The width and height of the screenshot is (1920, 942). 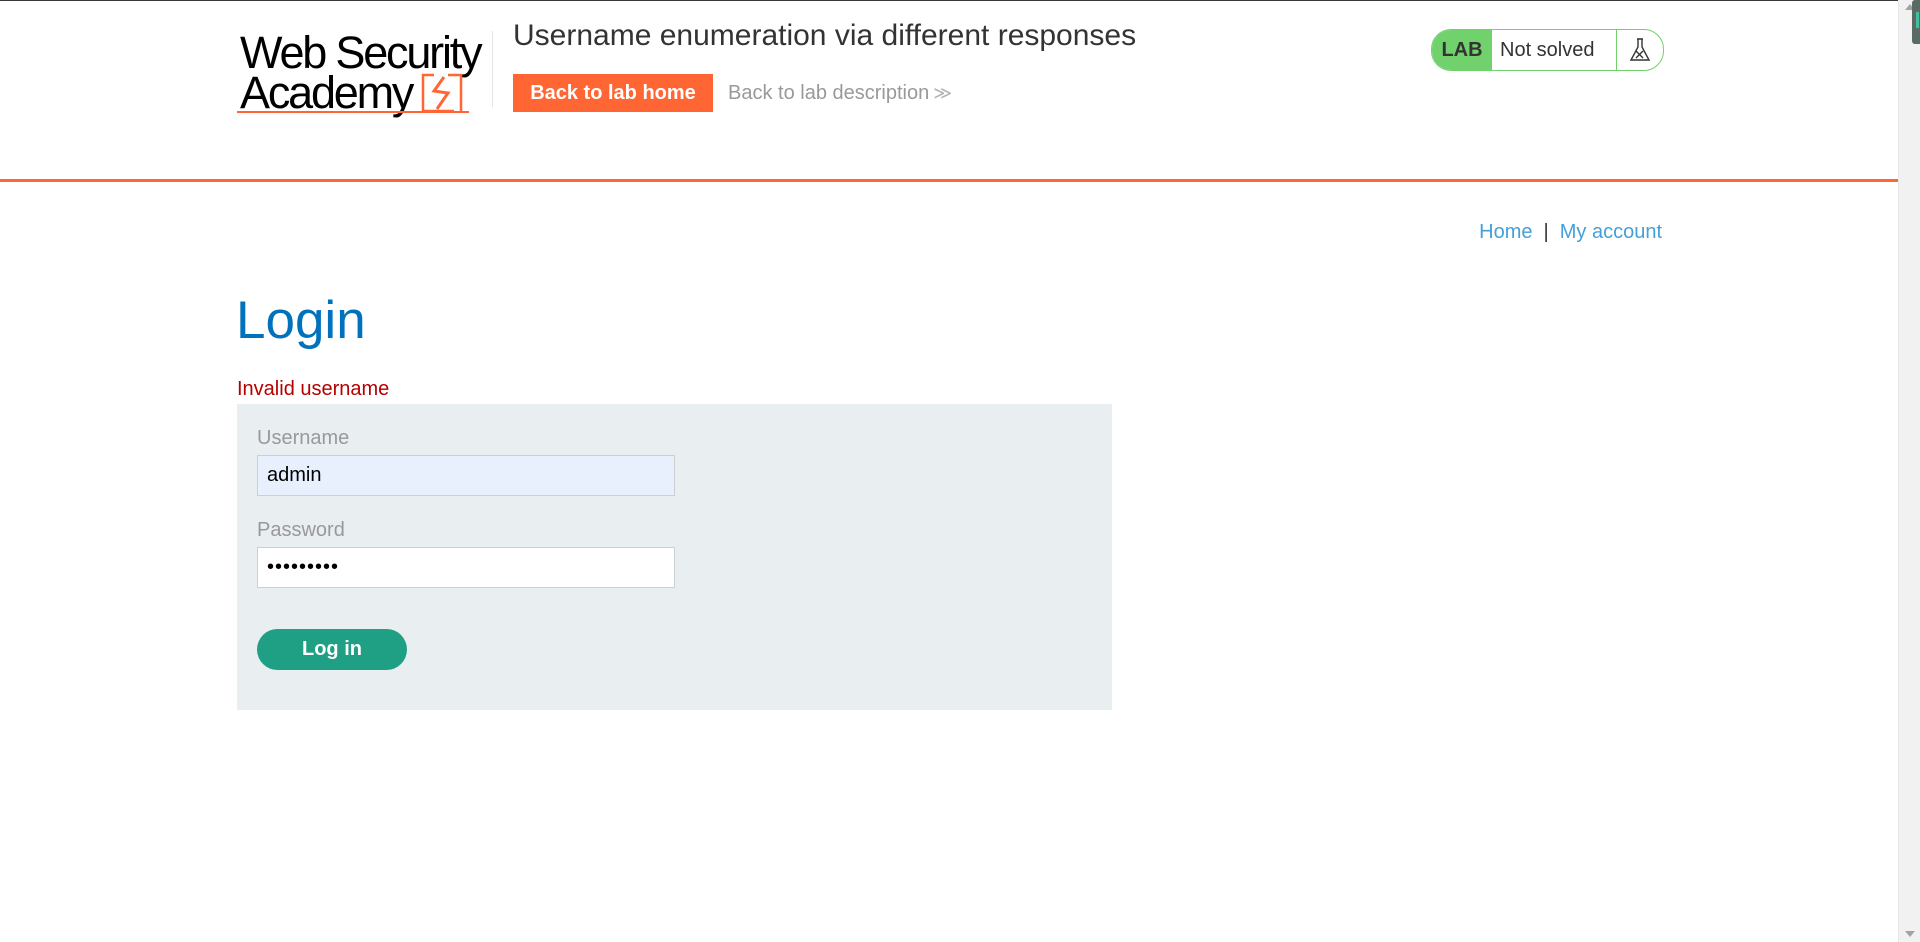 I want to click on login-form: Username admin Password ••••••••• Log in, so click(x=674, y=557).